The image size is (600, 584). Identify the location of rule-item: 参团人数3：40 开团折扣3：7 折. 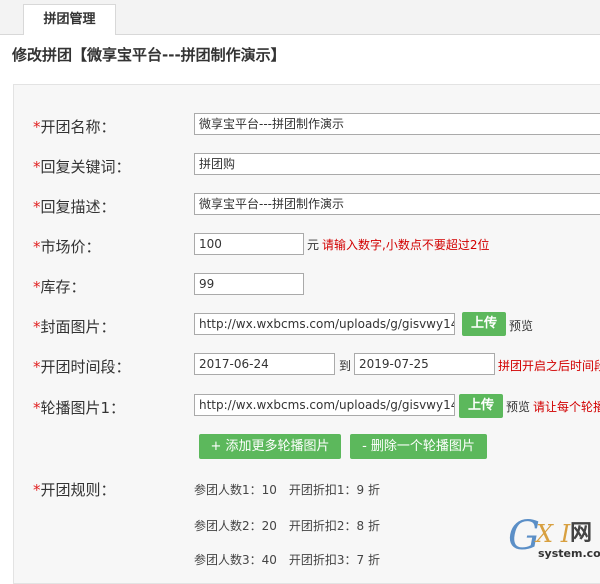
(287, 560).